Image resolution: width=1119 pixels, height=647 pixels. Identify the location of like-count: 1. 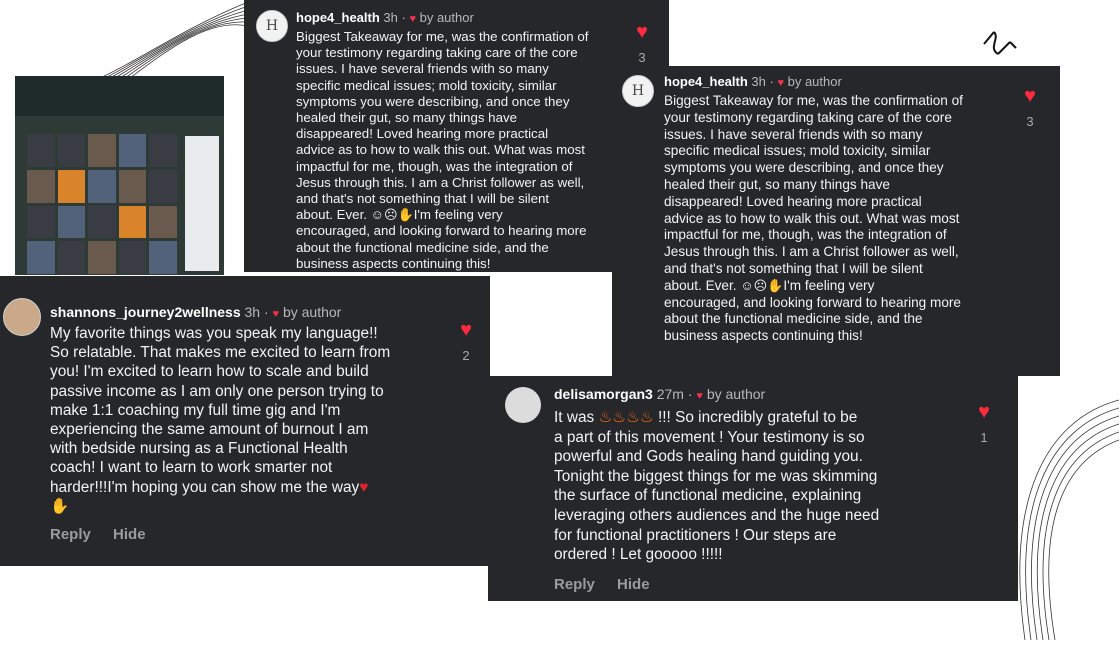
(984, 437).